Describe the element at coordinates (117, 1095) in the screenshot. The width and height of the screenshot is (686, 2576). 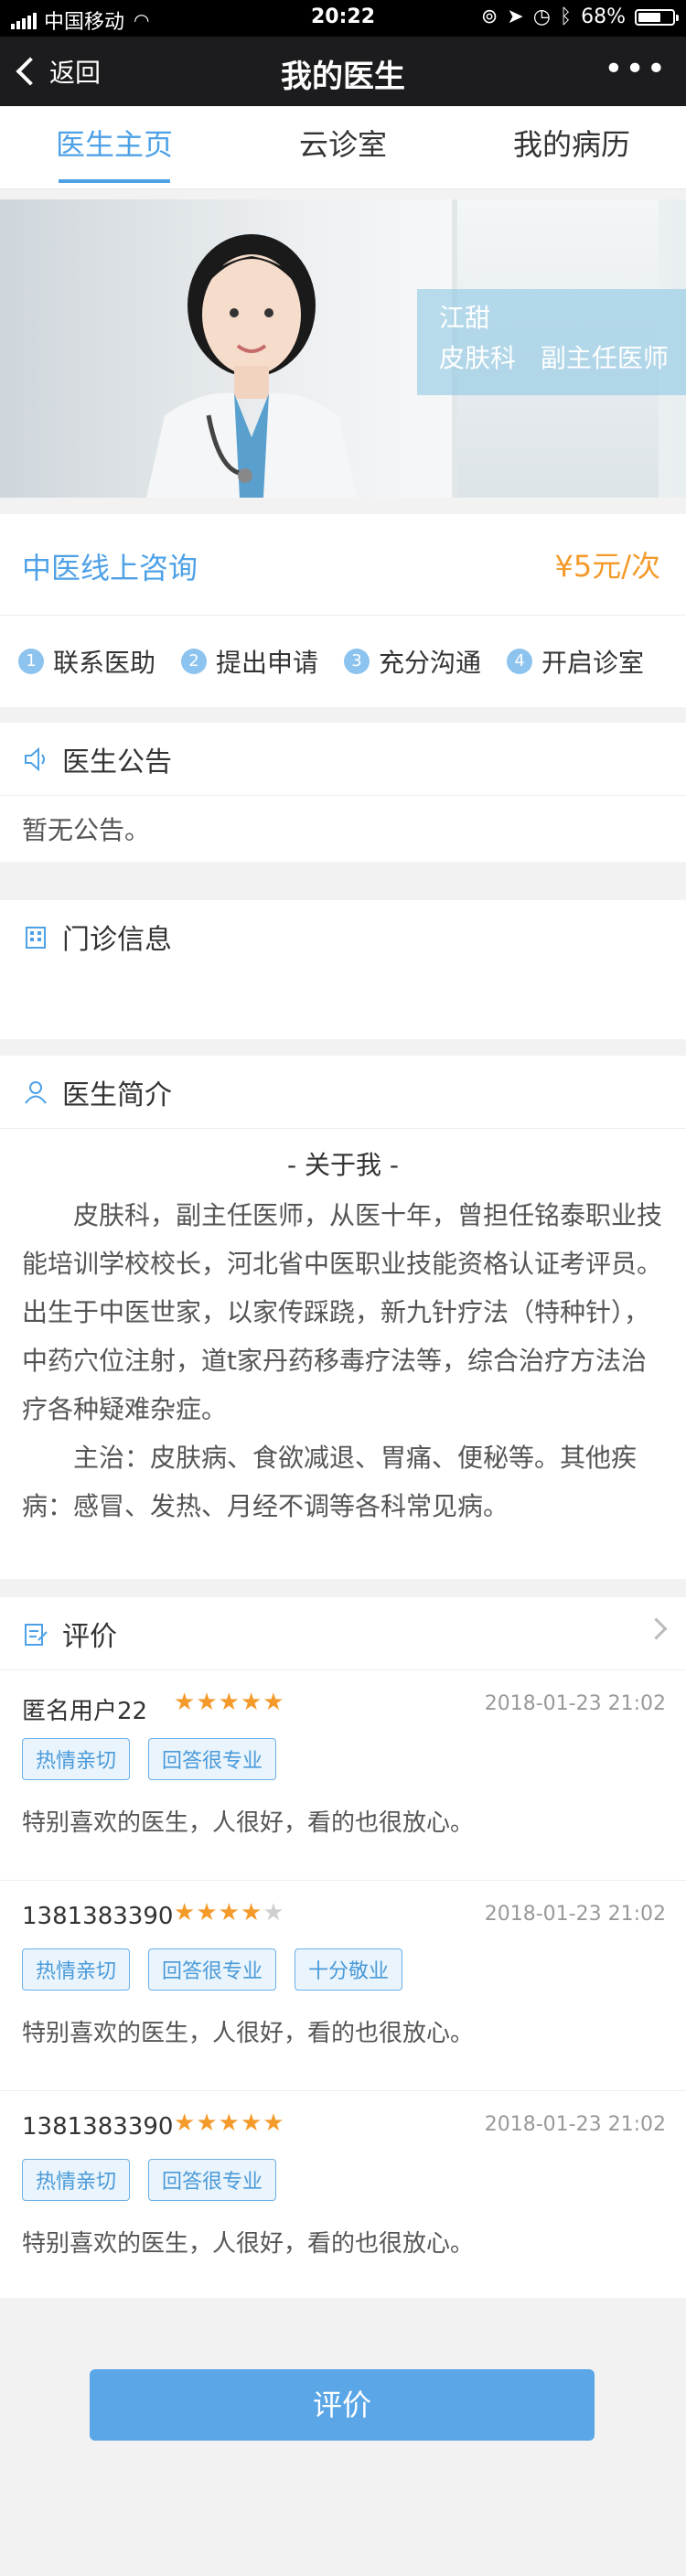
I see `intro-title: 医生简介` at that location.